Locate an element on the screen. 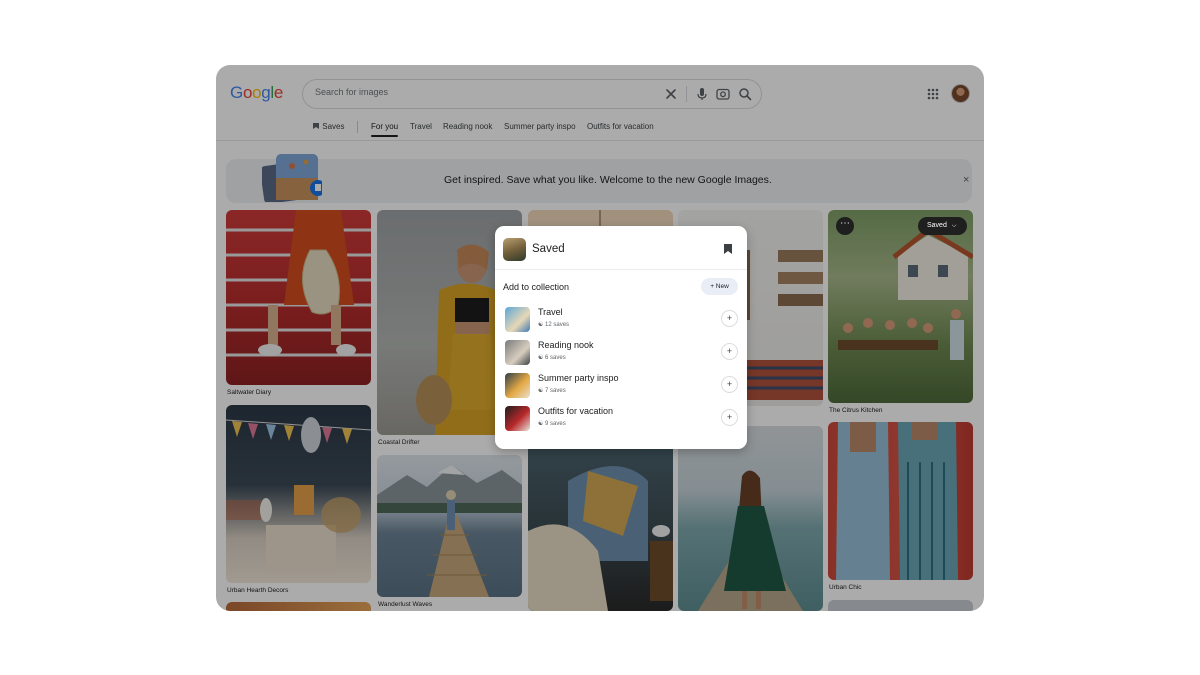 This screenshot has height=675, width=1200. saved-button: Saved ⌵ is located at coordinates (942, 226).